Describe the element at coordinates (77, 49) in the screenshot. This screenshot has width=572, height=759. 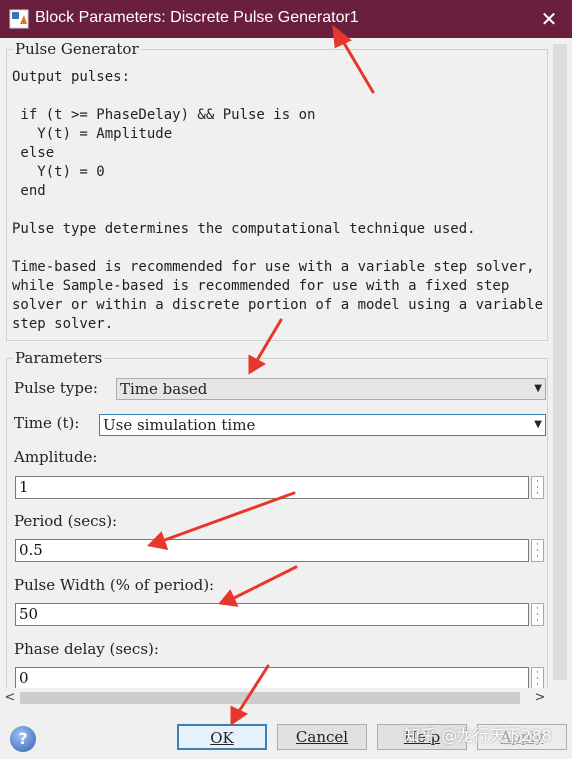
I see `description-legend: Pulse Generator` at that location.